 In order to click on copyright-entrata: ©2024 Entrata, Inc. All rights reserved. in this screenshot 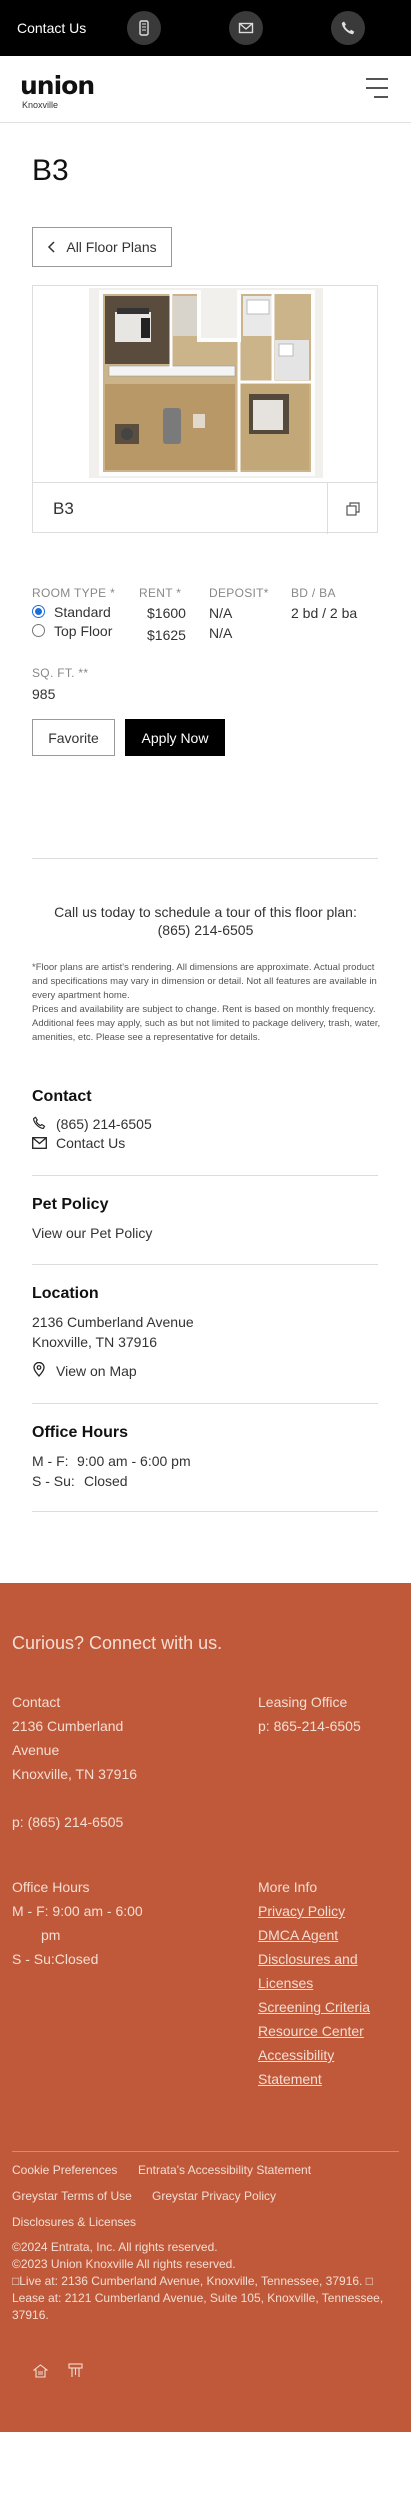, I will do `click(115, 2247)`.